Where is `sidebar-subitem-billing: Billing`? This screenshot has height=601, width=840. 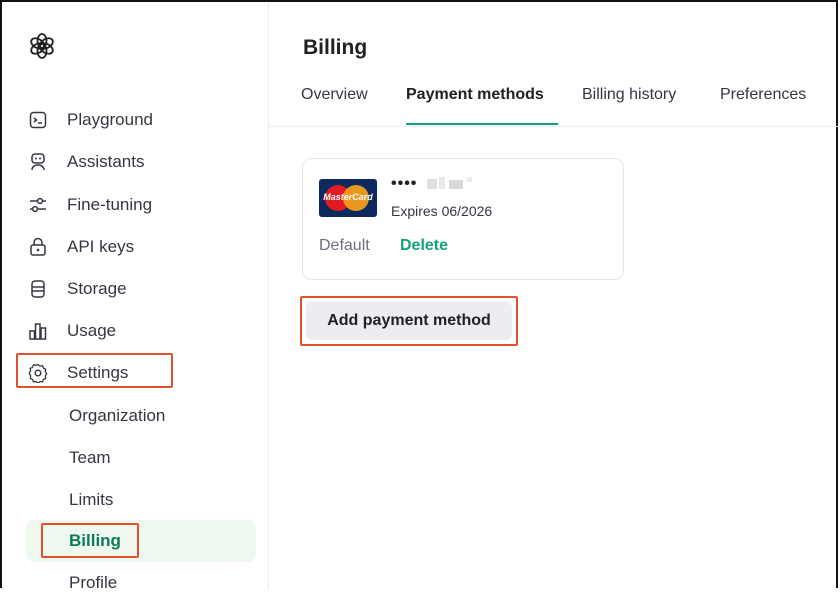
sidebar-subitem-billing: Billing is located at coordinates (132, 541).